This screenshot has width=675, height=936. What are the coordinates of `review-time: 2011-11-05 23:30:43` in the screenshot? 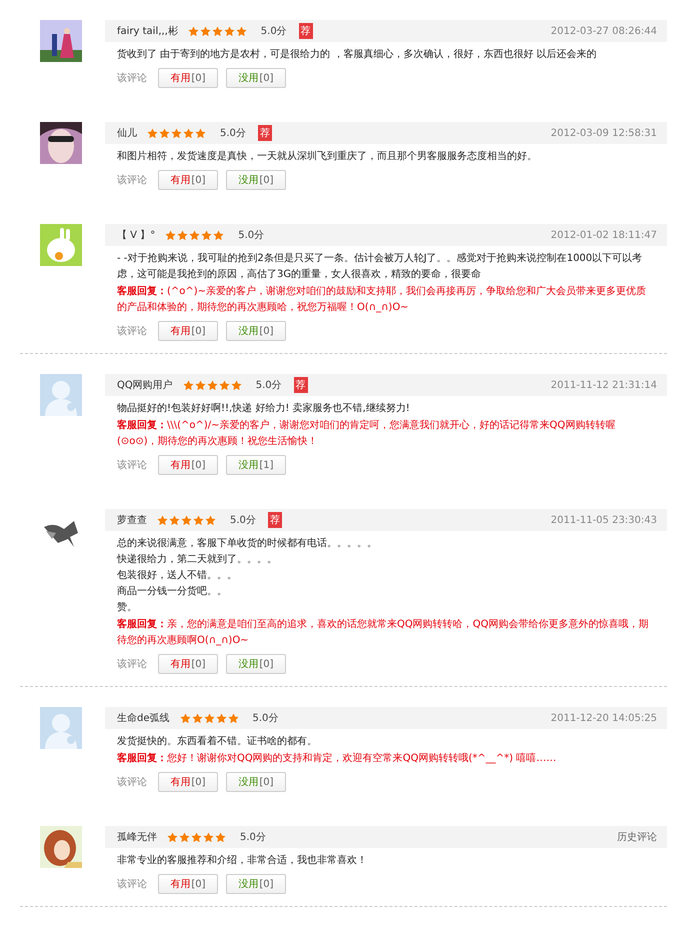 It's located at (603, 520).